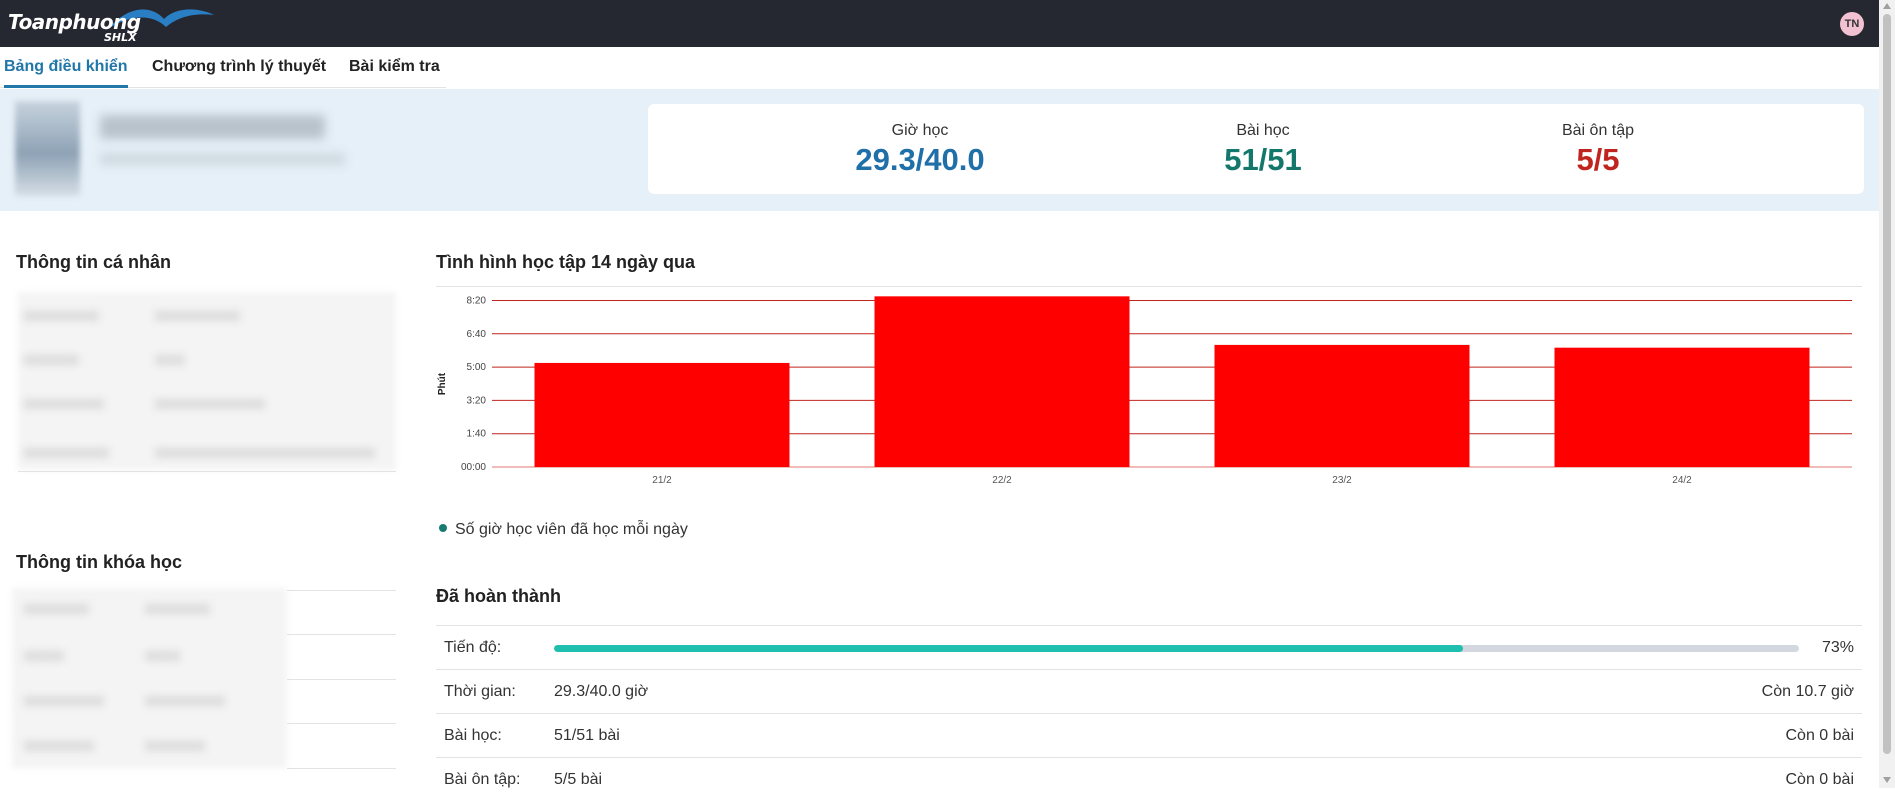  What do you see at coordinates (477, 400) in the screenshot?
I see `y-tick-label: 3:20` at bounding box center [477, 400].